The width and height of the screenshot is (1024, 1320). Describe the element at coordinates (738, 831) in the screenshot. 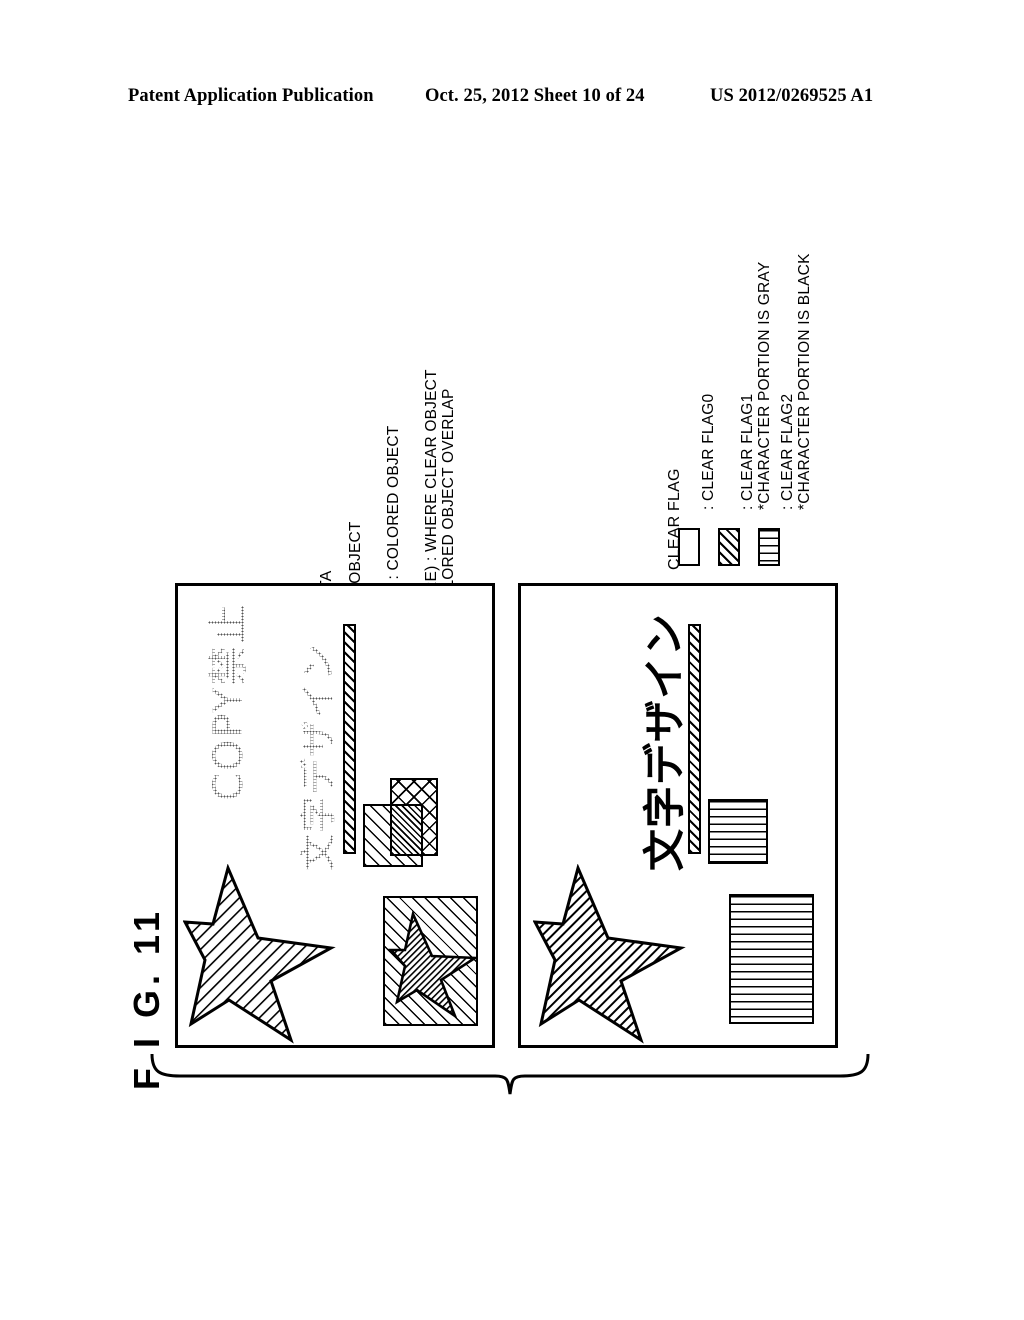

I see `clear-flag2-rect-small` at that location.